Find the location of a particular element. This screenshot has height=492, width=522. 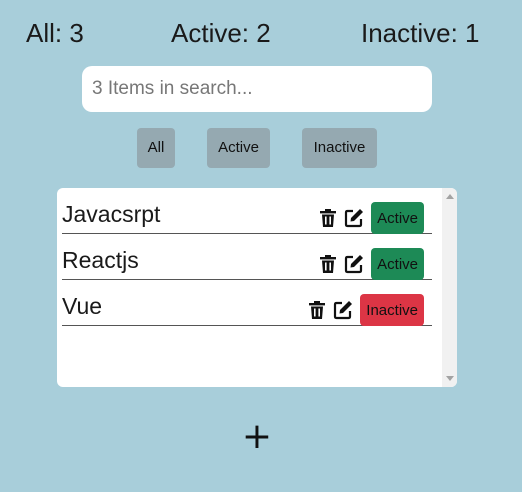

item-name: Vue is located at coordinates (82, 306).